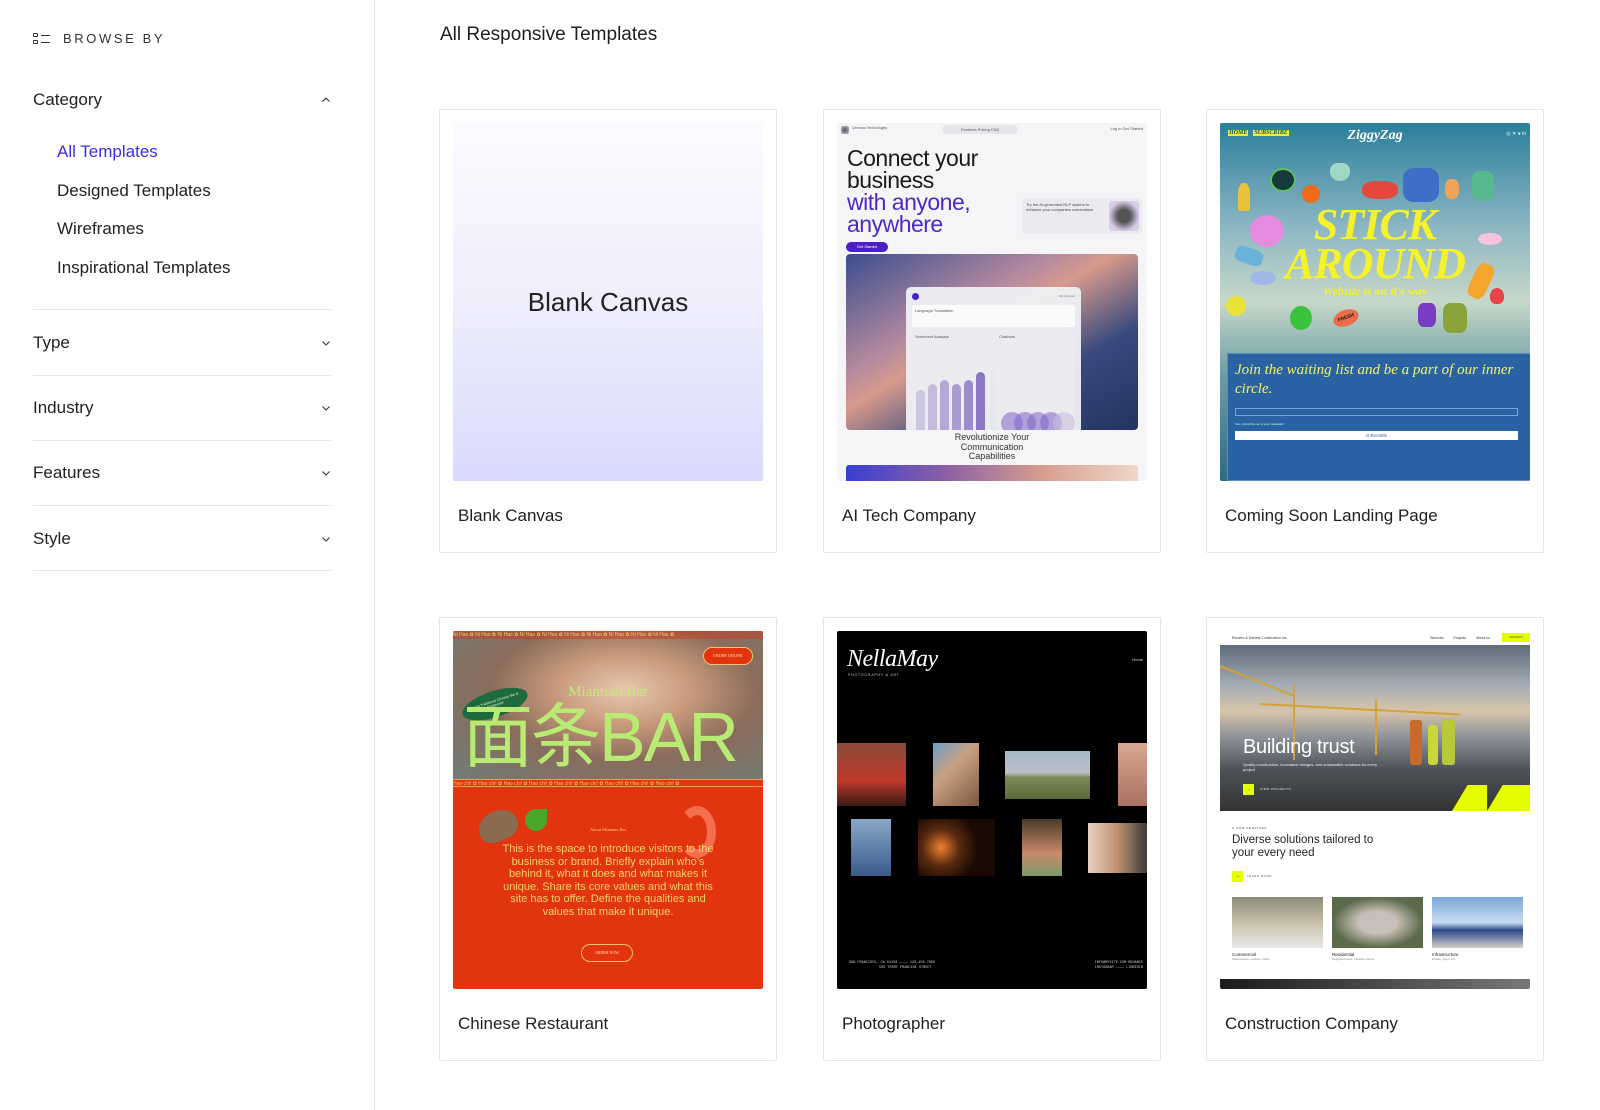 This screenshot has height=1110, width=1600. What do you see at coordinates (1375, 291) in the screenshot?
I see `preview-subline: Website is on it's way` at bounding box center [1375, 291].